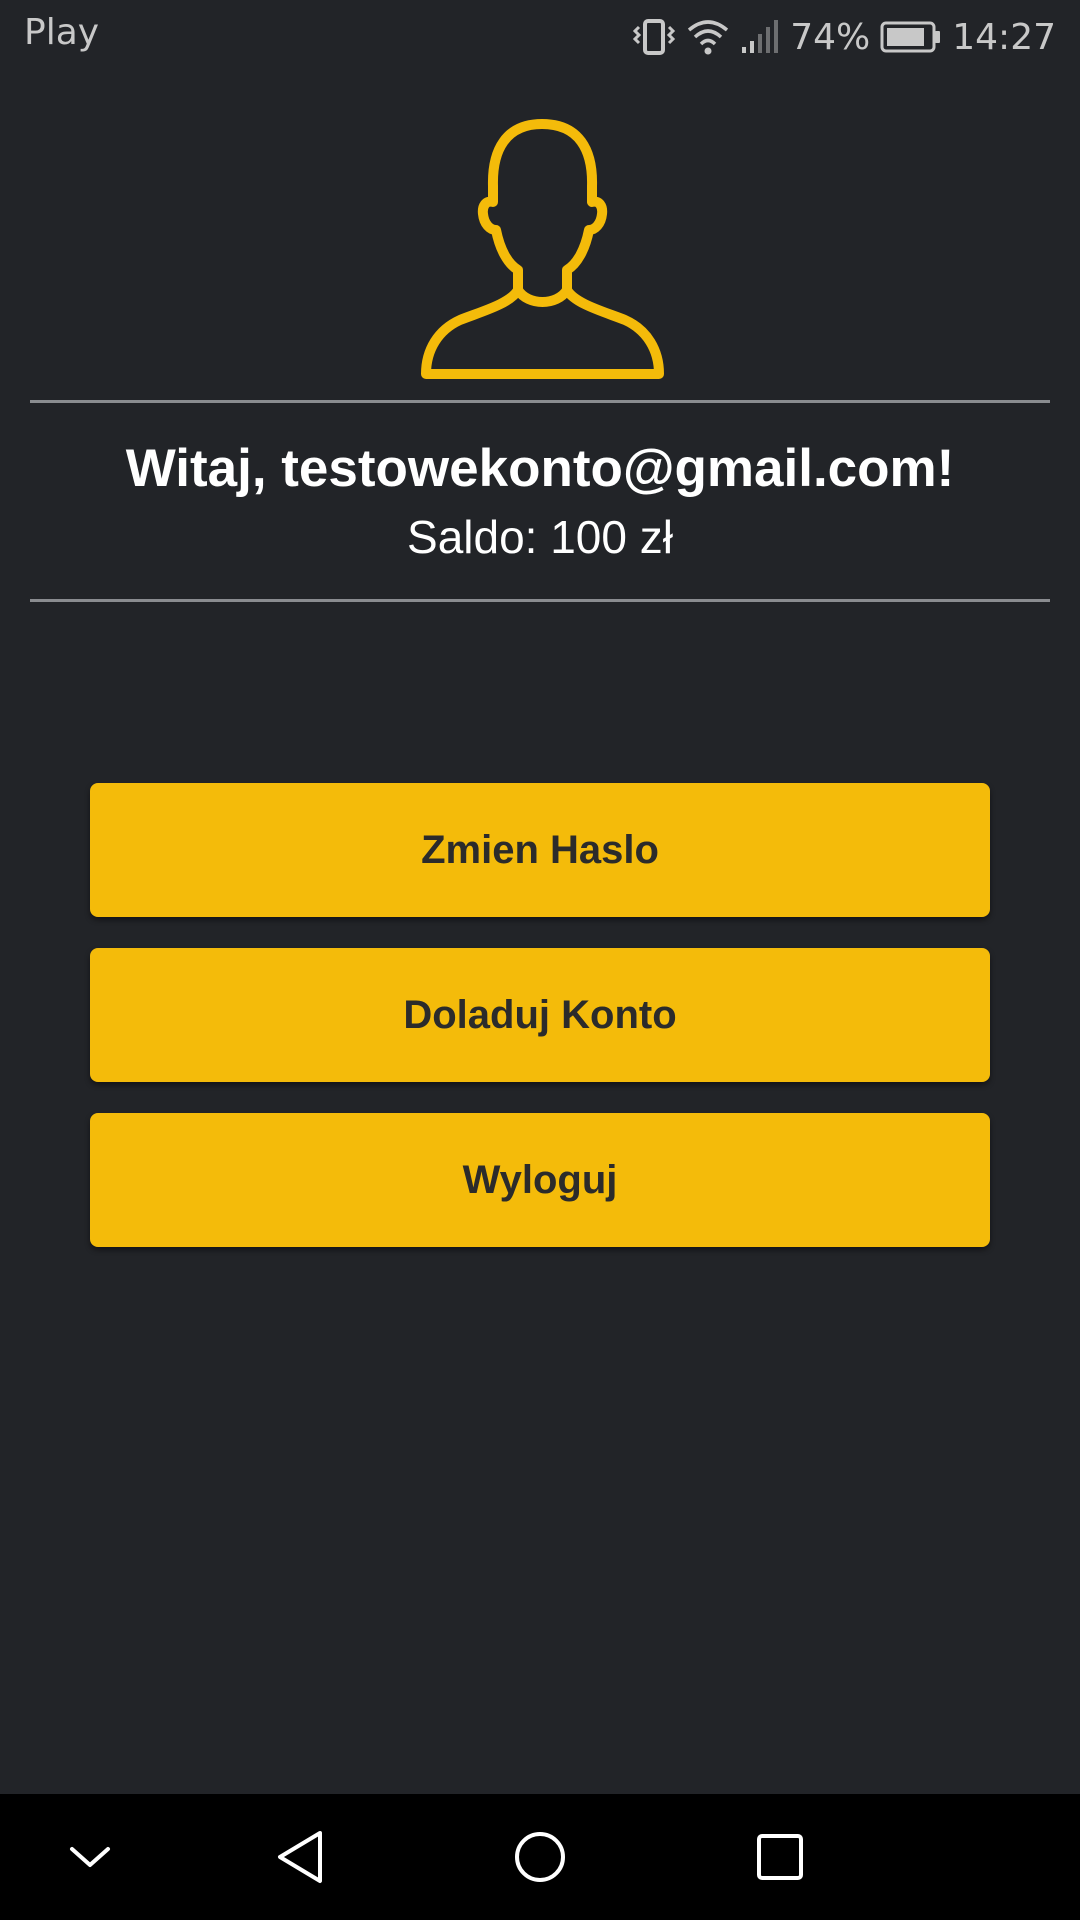 The width and height of the screenshot is (1080, 1920). What do you see at coordinates (780, 1857) in the screenshot?
I see `recents-icon` at bounding box center [780, 1857].